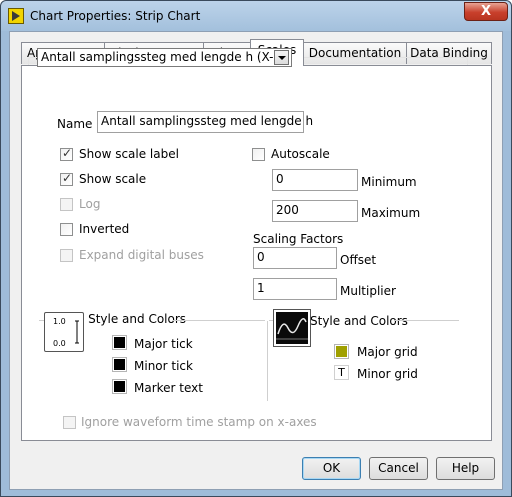  I want to click on ignore-timestamp-checkbox, so click(69, 422).